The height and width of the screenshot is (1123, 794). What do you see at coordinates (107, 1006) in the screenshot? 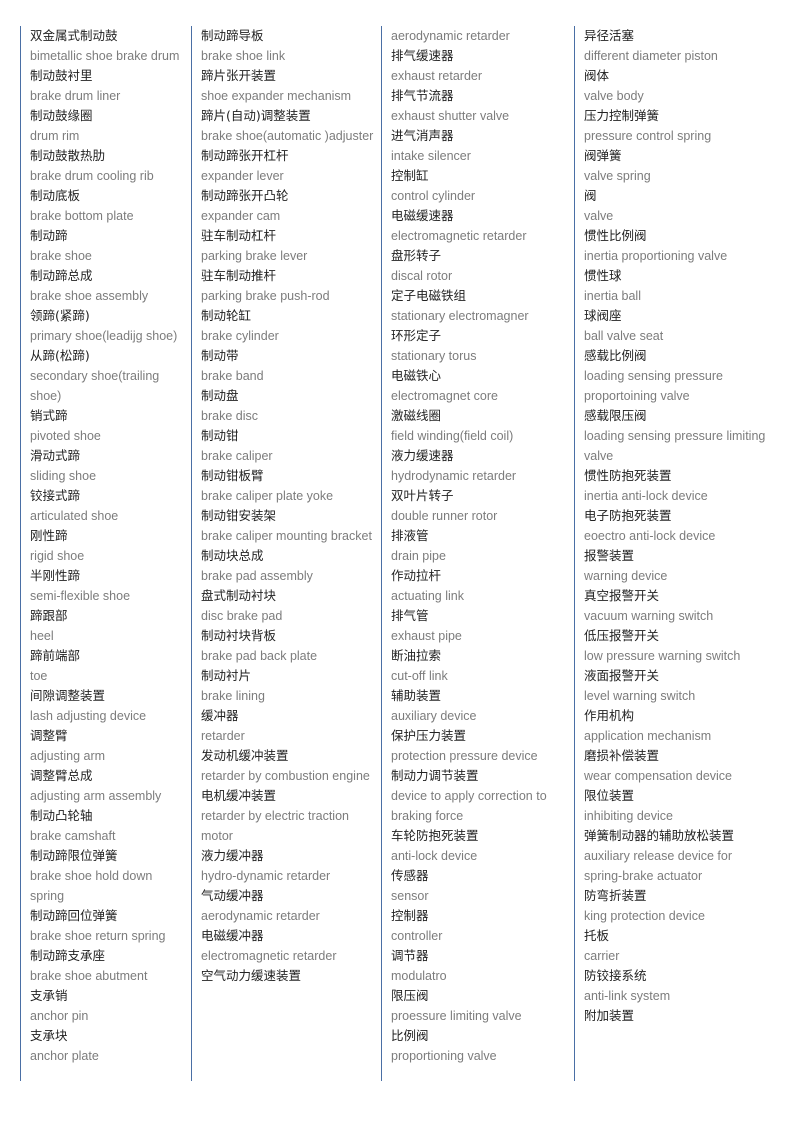
I see `glossary-entry: 支承销 anchor pin` at bounding box center [107, 1006].